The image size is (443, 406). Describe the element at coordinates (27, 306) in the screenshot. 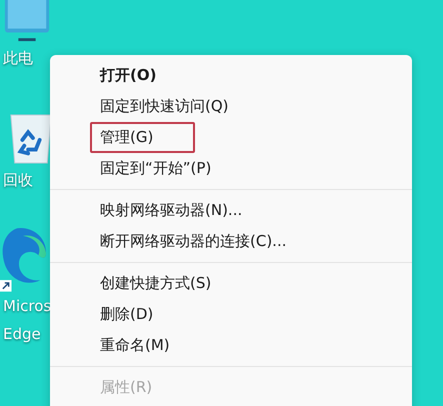

I see `icon-label: Micros` at that location.